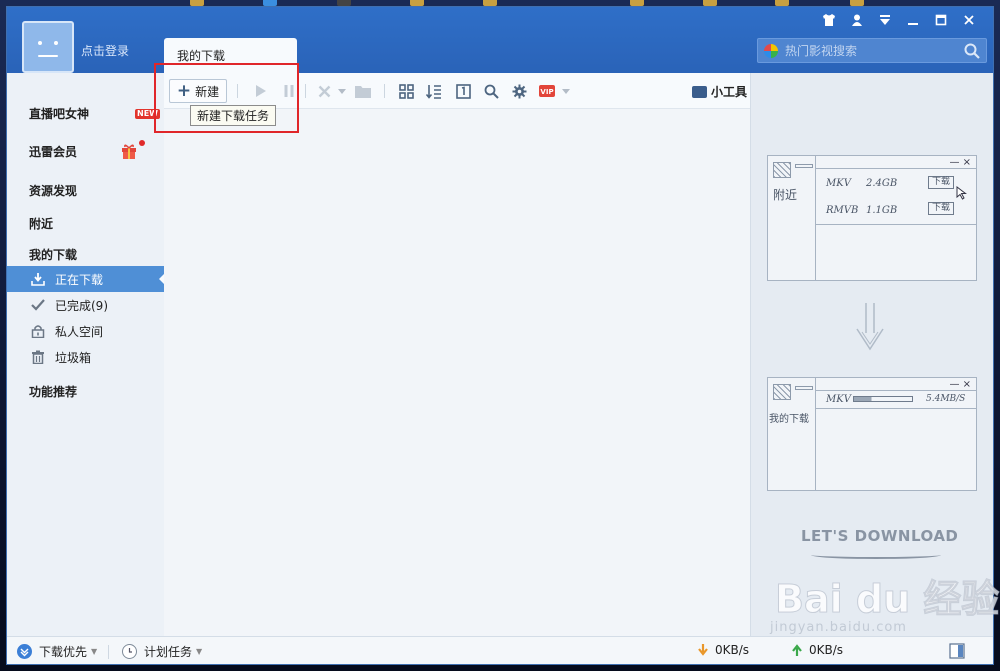  I want to click on delete-dropdown-icon, so click(342, 91).